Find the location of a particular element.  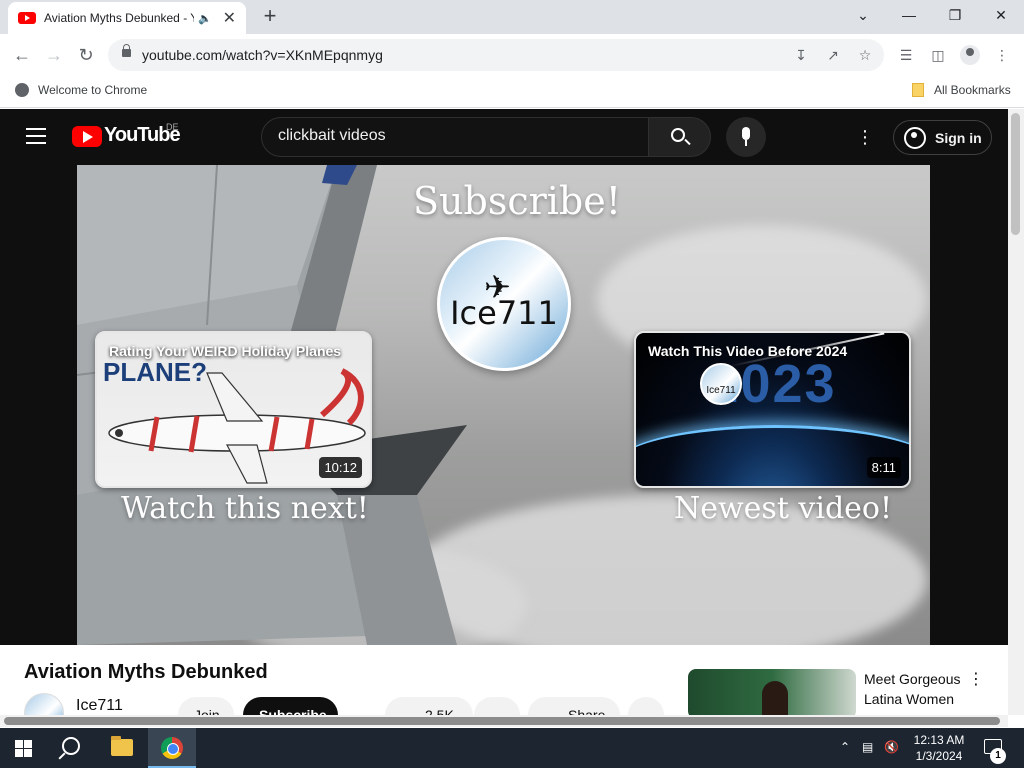

page-horizontal-scrollbar is located at coordinates (504, 721).